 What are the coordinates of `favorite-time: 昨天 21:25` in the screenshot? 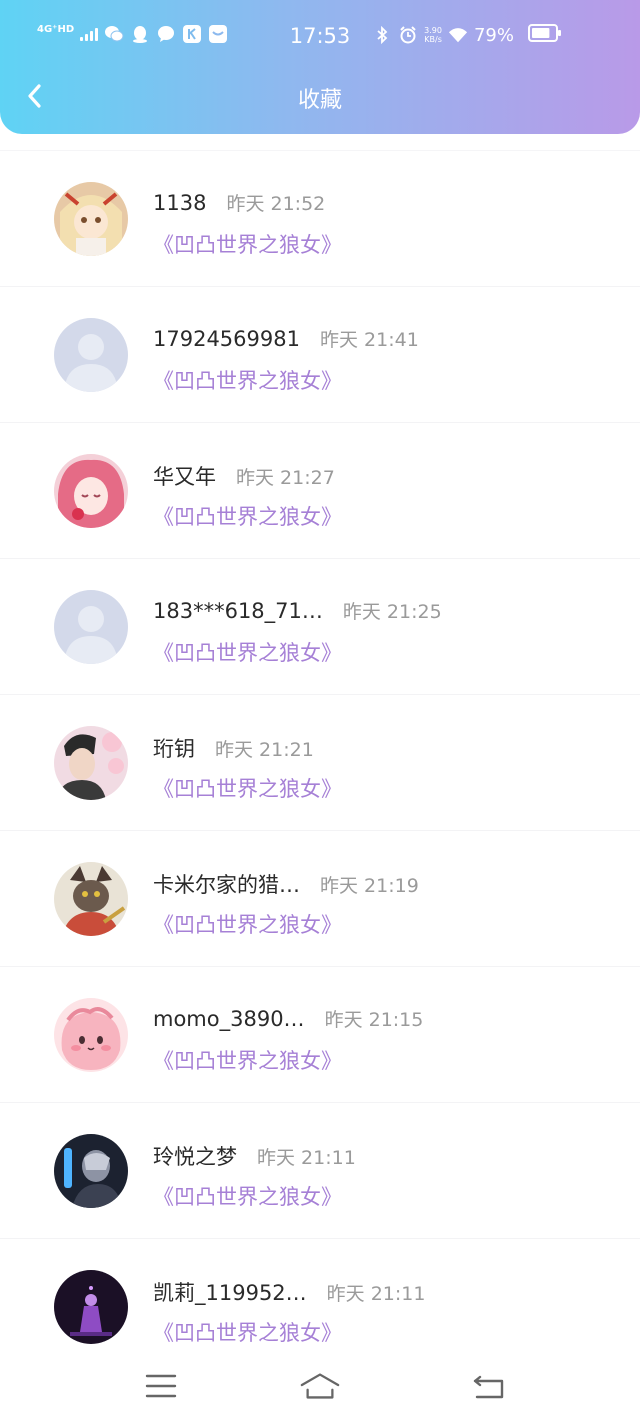 It's located at (392, 612).